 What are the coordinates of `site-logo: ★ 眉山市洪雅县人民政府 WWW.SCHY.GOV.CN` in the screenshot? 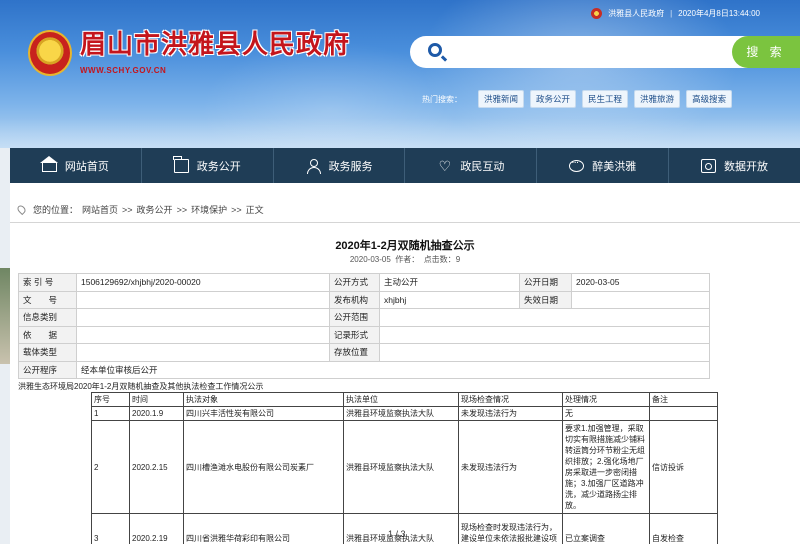 It's located at (189, 53).